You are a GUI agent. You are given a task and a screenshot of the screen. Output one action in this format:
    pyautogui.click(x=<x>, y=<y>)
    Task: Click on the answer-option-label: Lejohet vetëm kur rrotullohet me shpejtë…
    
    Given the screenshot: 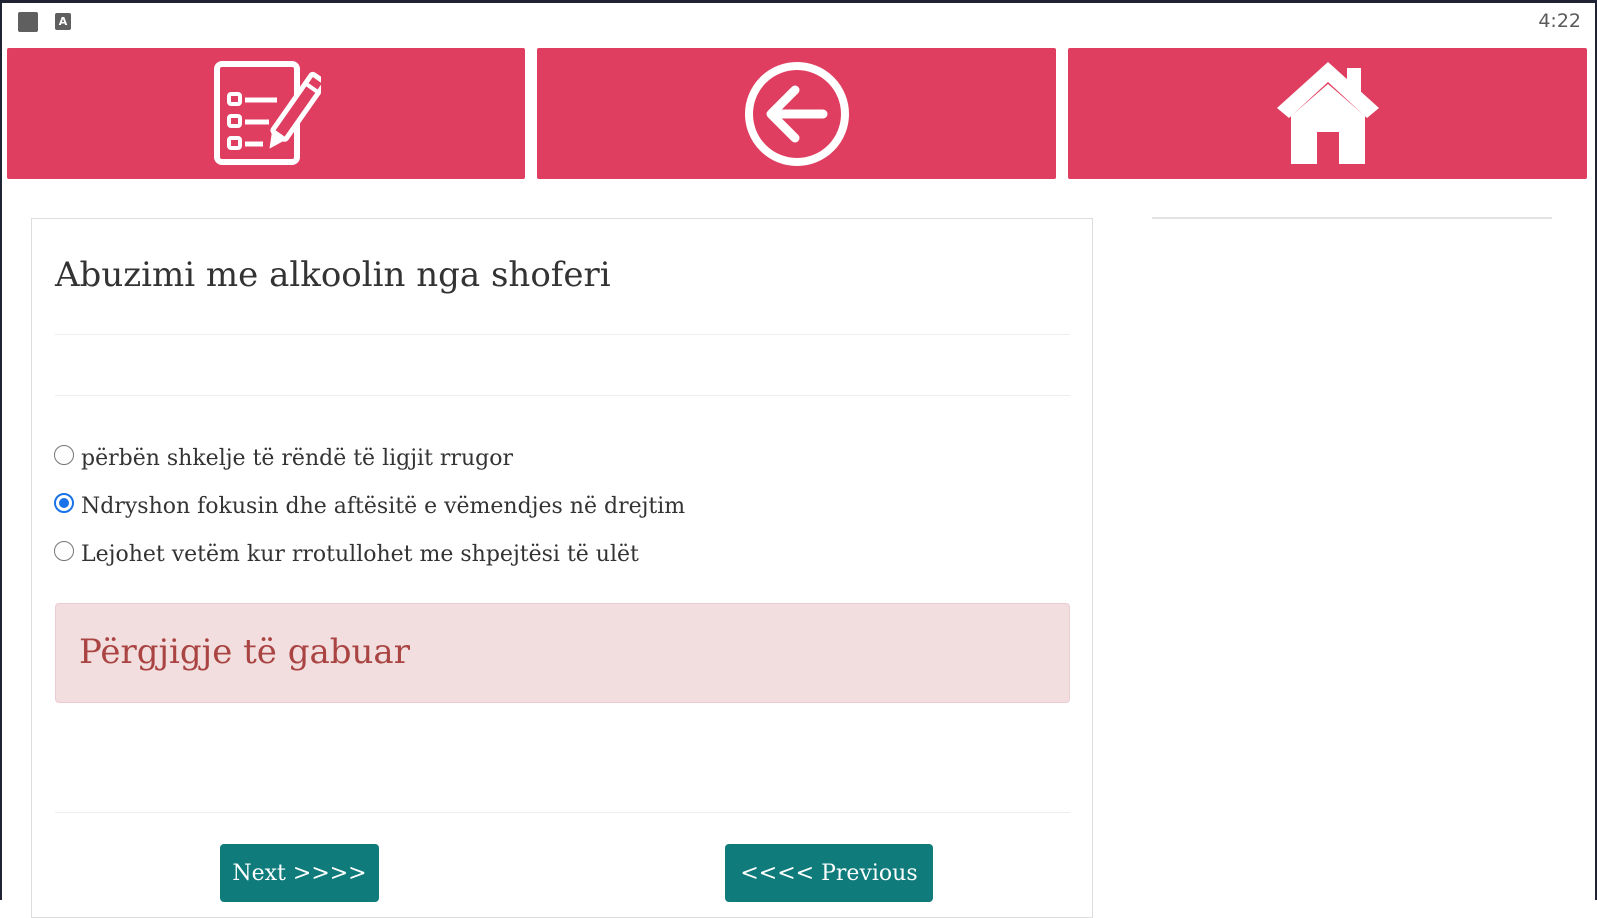 What is the action you would take?
    pyautogui.click(x=360, y=554)
    